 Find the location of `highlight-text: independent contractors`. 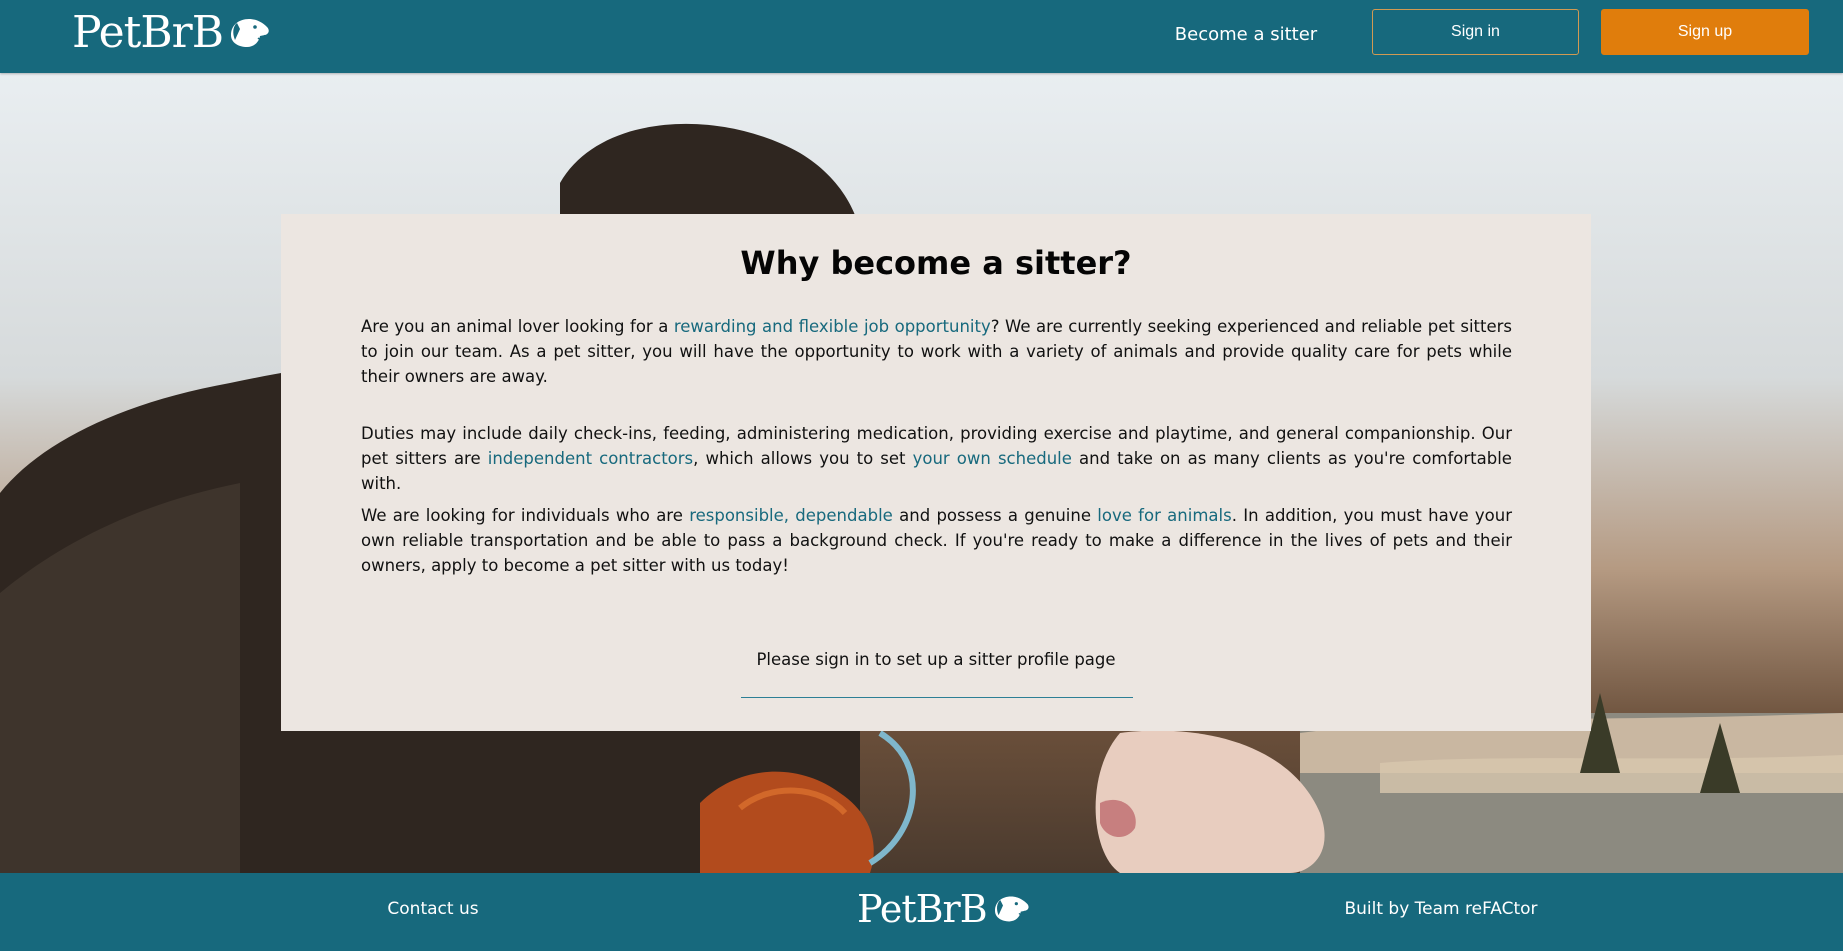

highlight-text: independent contractors is located at coordinates (590, 458).